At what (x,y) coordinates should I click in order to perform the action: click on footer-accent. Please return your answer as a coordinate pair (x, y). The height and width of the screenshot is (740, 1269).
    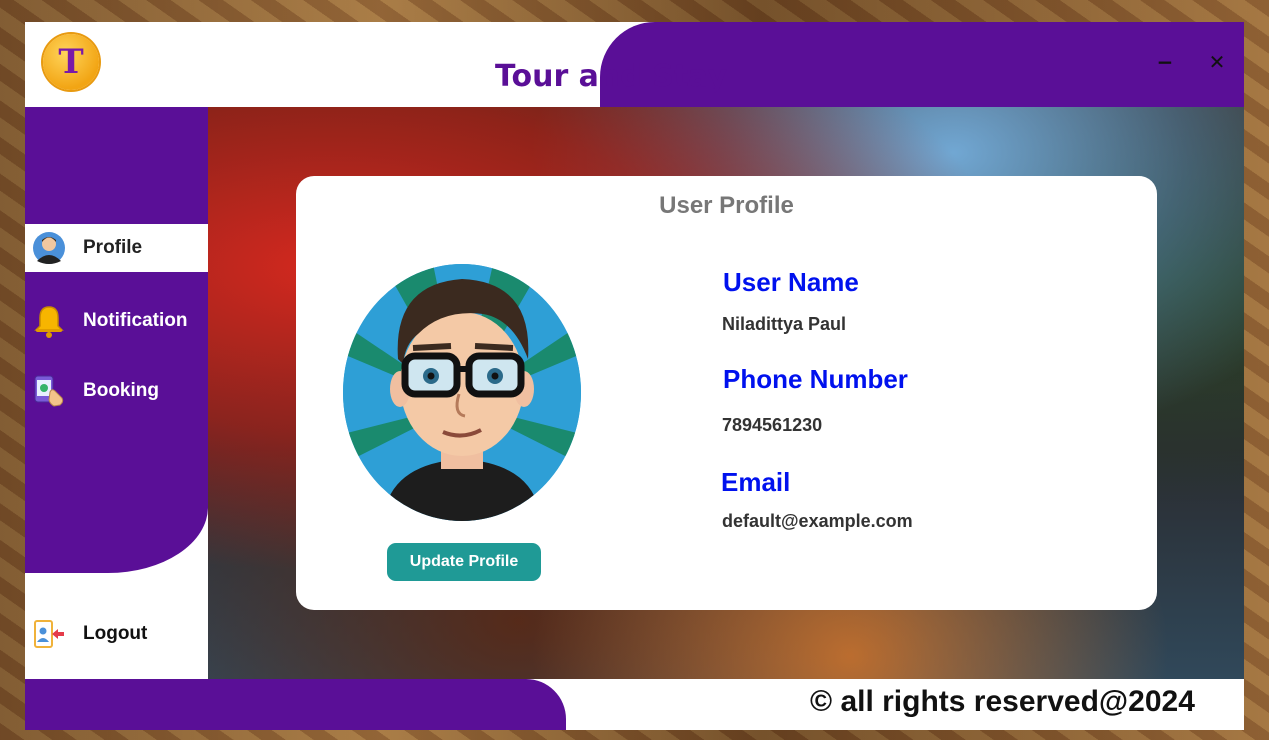
    Looking at the image, I should click on (295, 704).